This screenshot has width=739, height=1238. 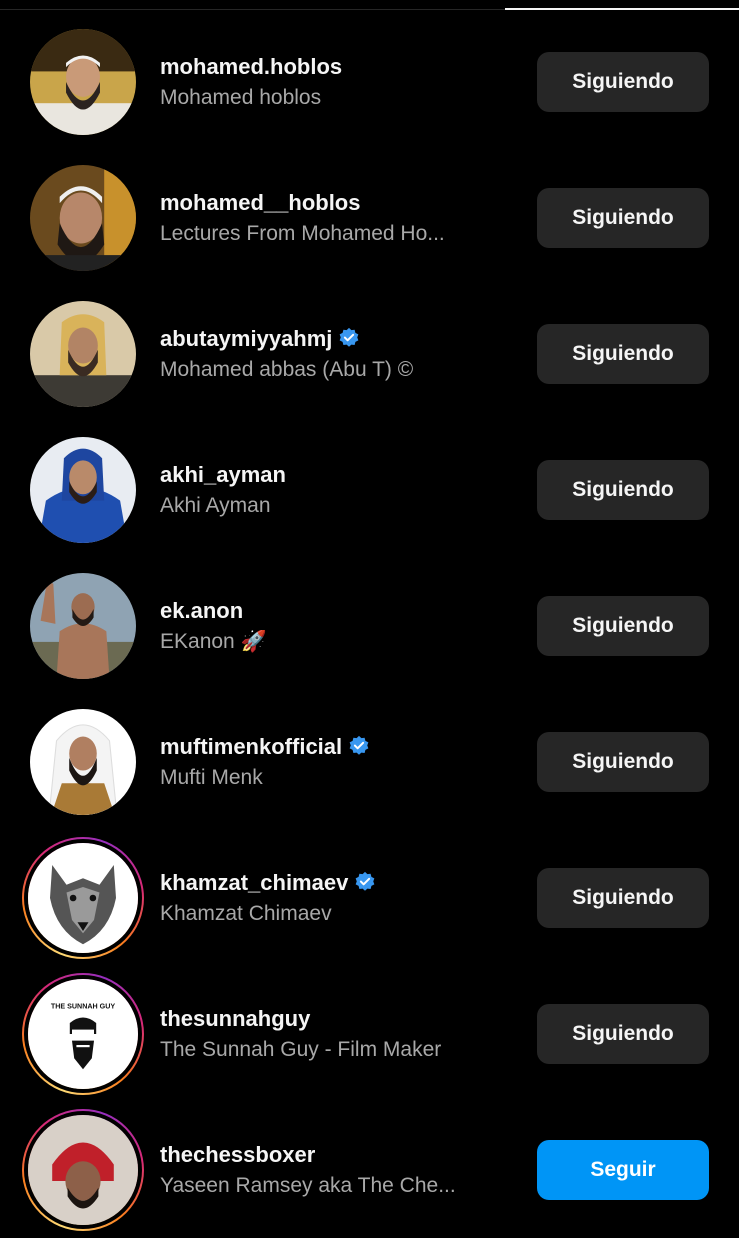 What do you see at coordinates (369, 490) in the screenshot?
I see `list-item: akhi_ayman Akhi Ayman Siguiendo` at bounding box center [369, 490].